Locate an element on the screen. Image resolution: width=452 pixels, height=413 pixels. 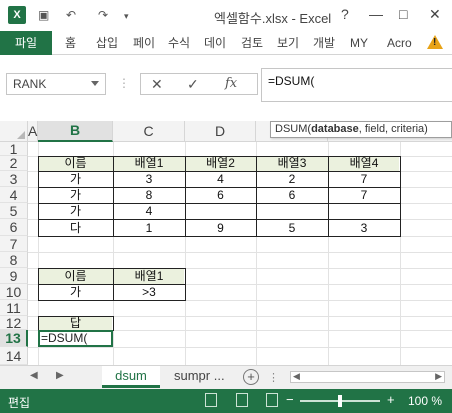
row-header-4: 4 is located at coordinates (14, 195).